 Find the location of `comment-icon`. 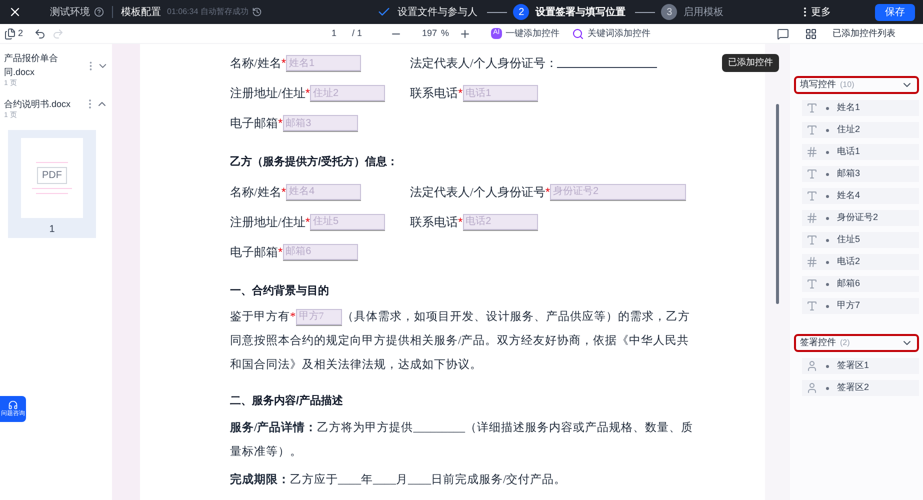

comment-icon is located at coordinates (782, 34).